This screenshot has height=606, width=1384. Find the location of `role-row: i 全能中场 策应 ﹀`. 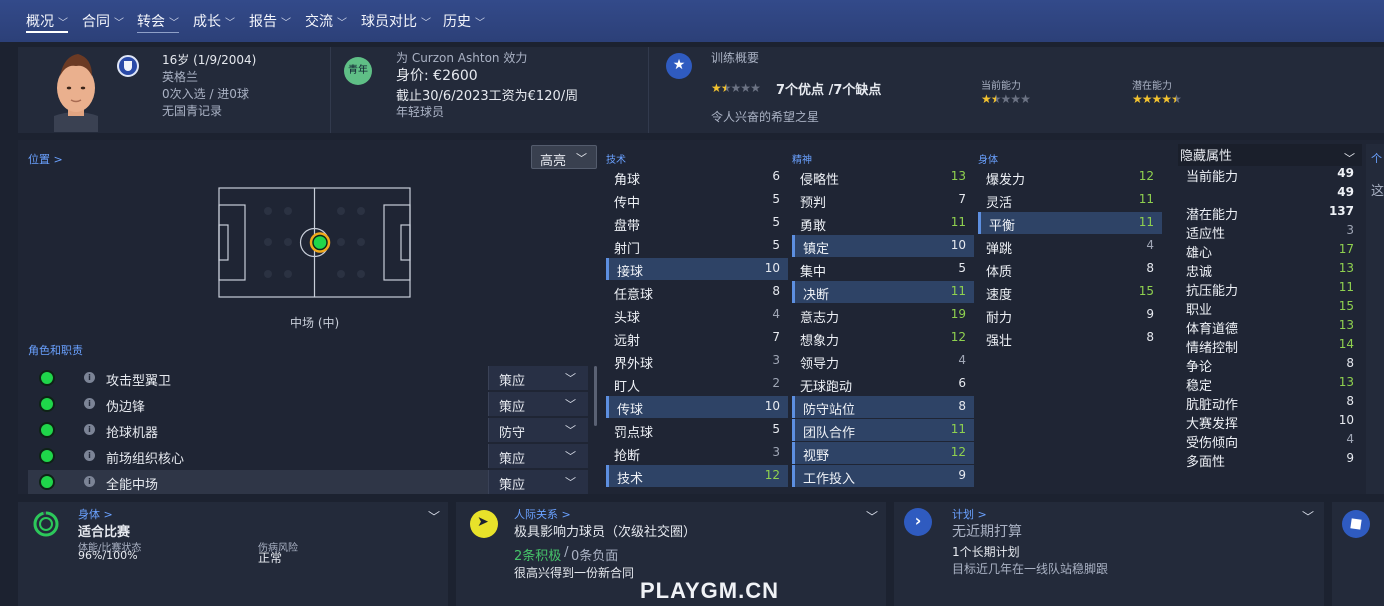

role-row: i 全能中场 策应 ﹀ is located at coordinates (308, 482).